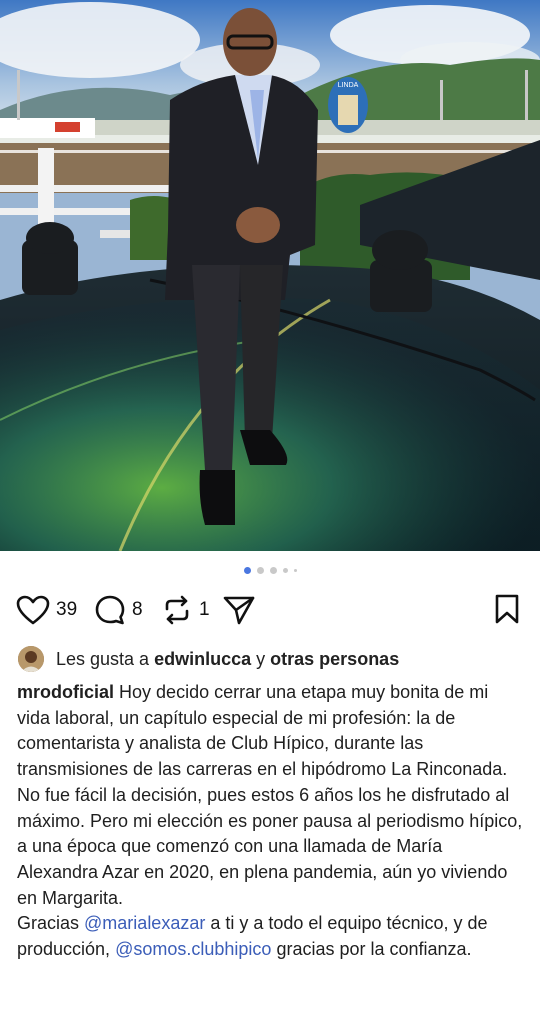 The width and height of the screenshot is (540, 1025). Describe the element at coordinates (334, 659) in the screenshot. I see `liked-by-others: otras personas` at that location.